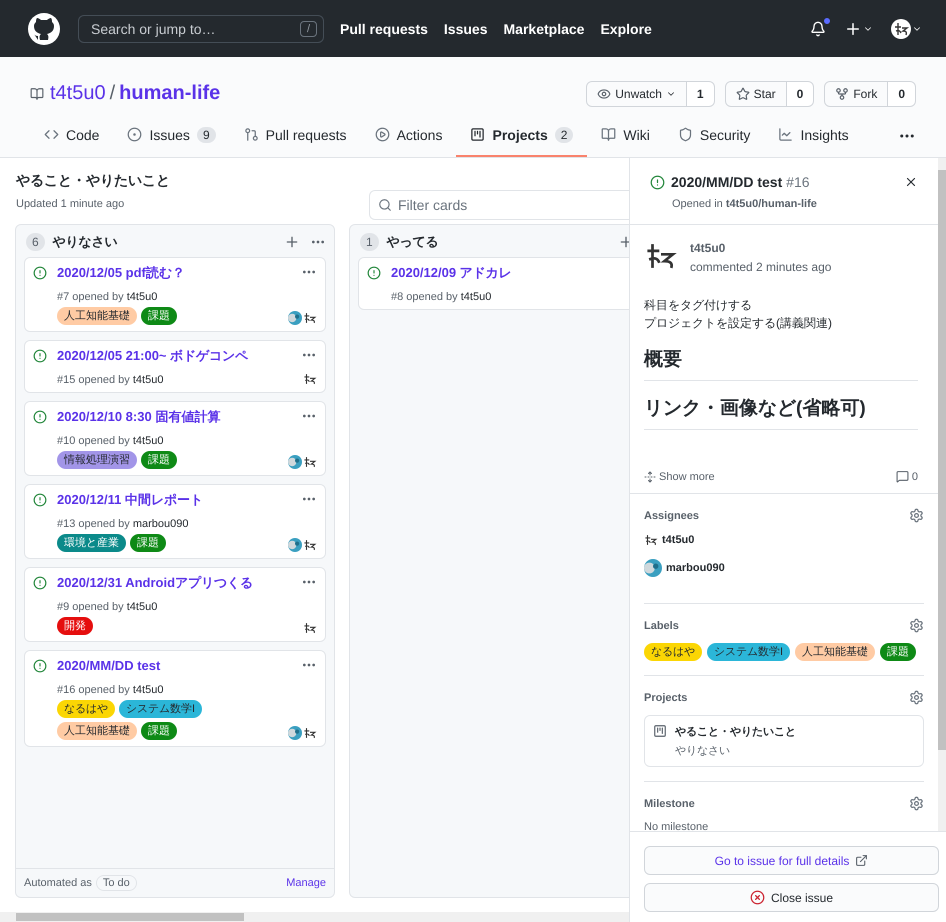 The height and width of the screenshot is (922, 946). Describe the element at coordinates (108, 665) in the screenshot. I see `card-title: 2020/MM/DD test` at that location.